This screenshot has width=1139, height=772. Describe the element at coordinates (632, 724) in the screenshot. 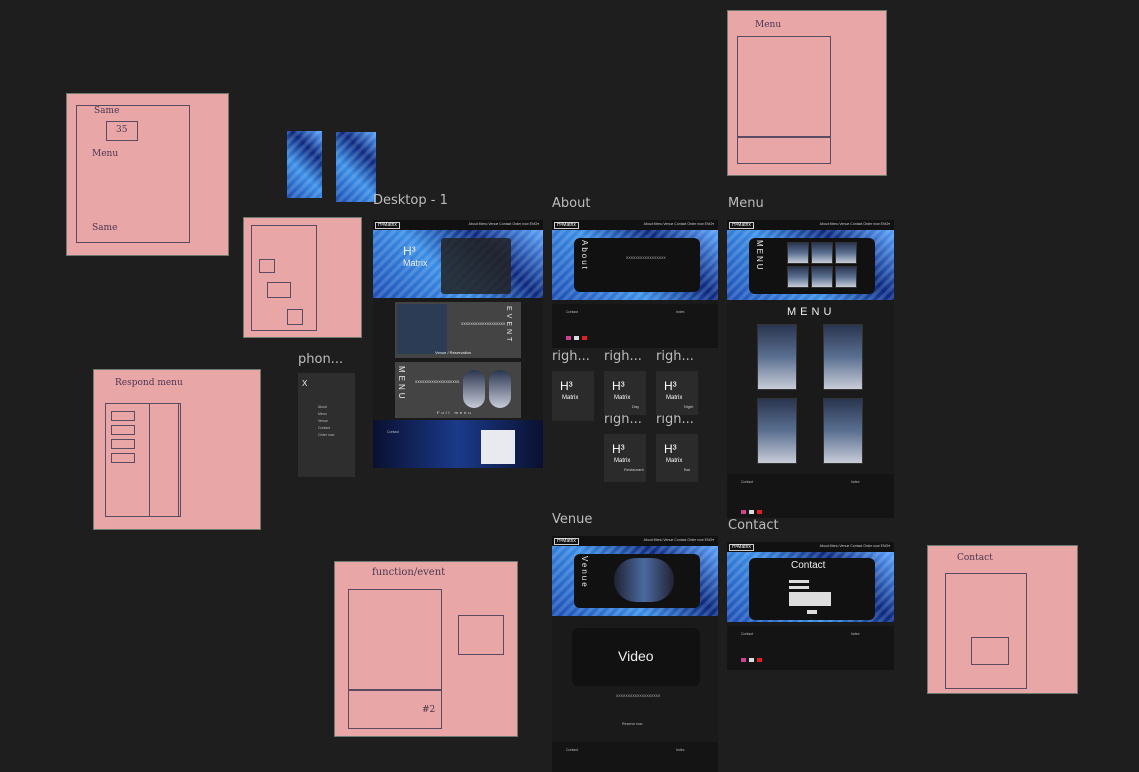

I see `reserve-button: Reserve now` at that location.